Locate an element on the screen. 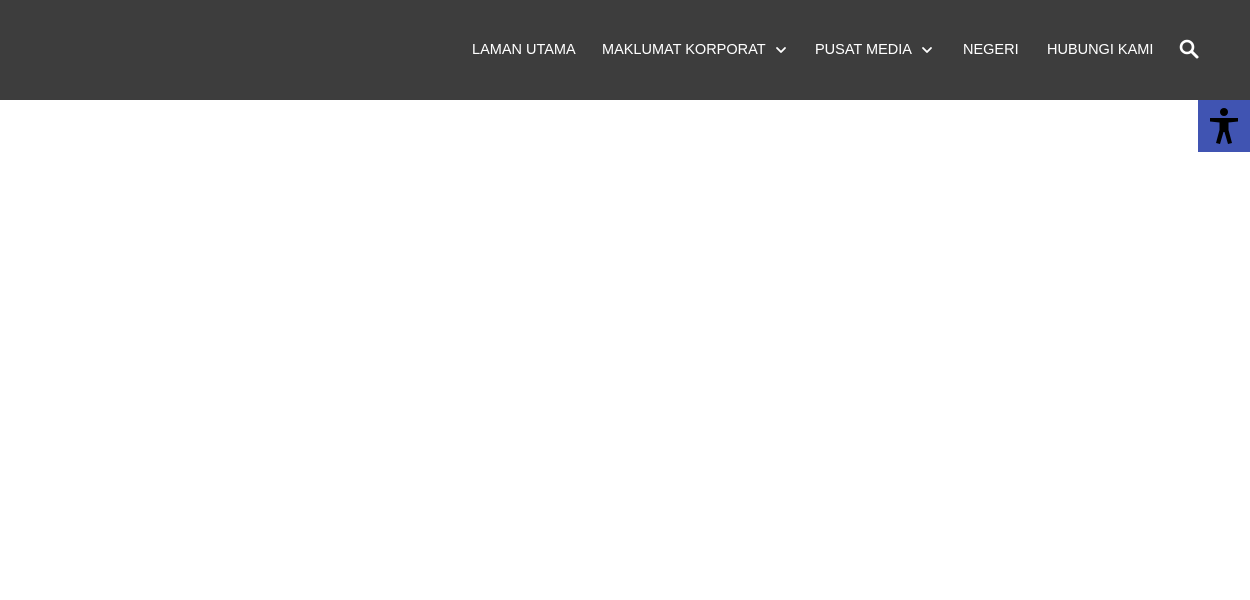  nav-laman-utama-label: LAMAN UTAMA is located at coordinates (524, 50).